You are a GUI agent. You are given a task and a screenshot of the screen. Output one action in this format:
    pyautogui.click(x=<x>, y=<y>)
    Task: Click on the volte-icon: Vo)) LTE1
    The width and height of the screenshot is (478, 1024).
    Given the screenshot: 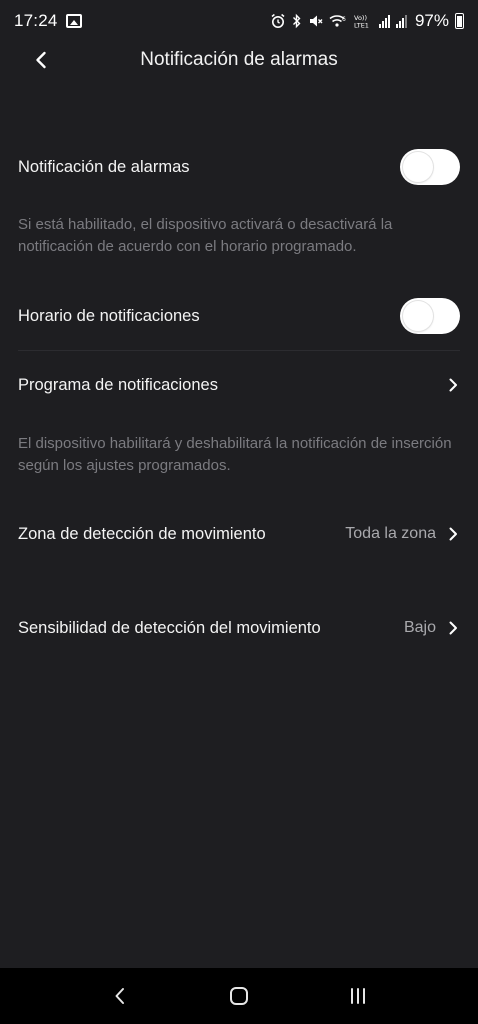 What is the action you would take?
    pyautogui.click(x=363, y=21)
    